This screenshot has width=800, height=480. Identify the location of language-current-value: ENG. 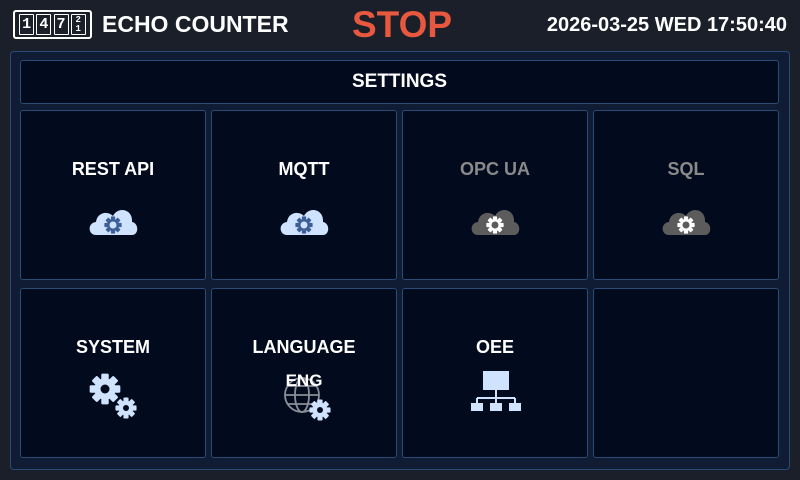
(304, 380).